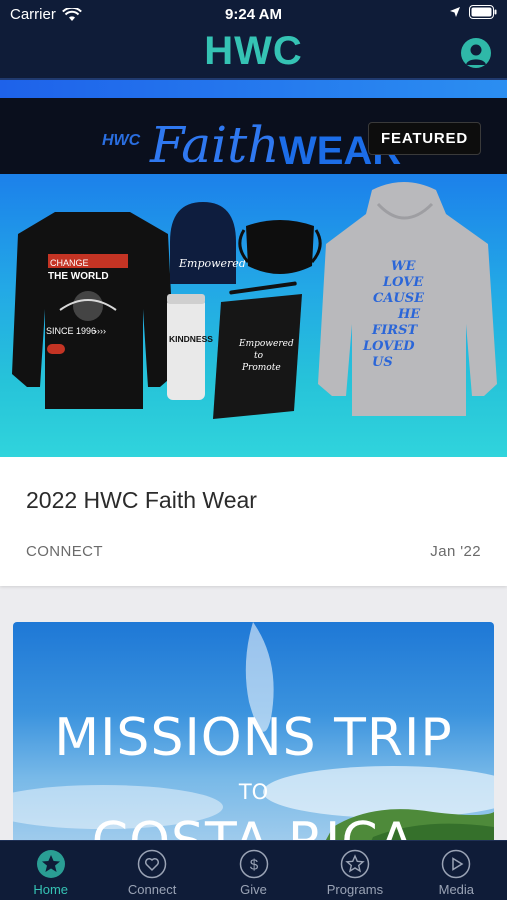  What do you see at coordinates (253, 792) in the screenshot?
I see `missions-connector: TO` at bounding box center [253, 792].